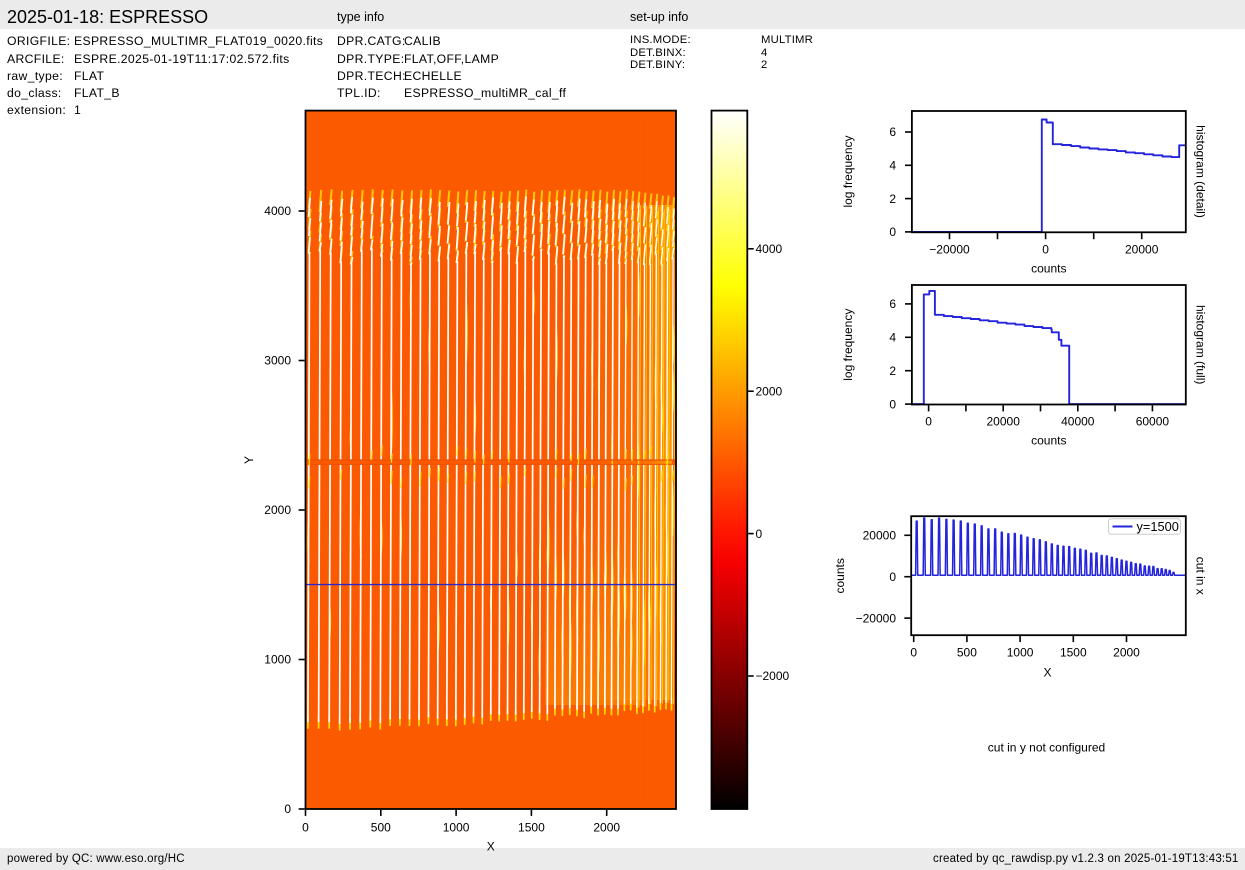 This screenshot has height=870, width=1245. I want to click on svg-text: cut in x, so click(1201, 576).